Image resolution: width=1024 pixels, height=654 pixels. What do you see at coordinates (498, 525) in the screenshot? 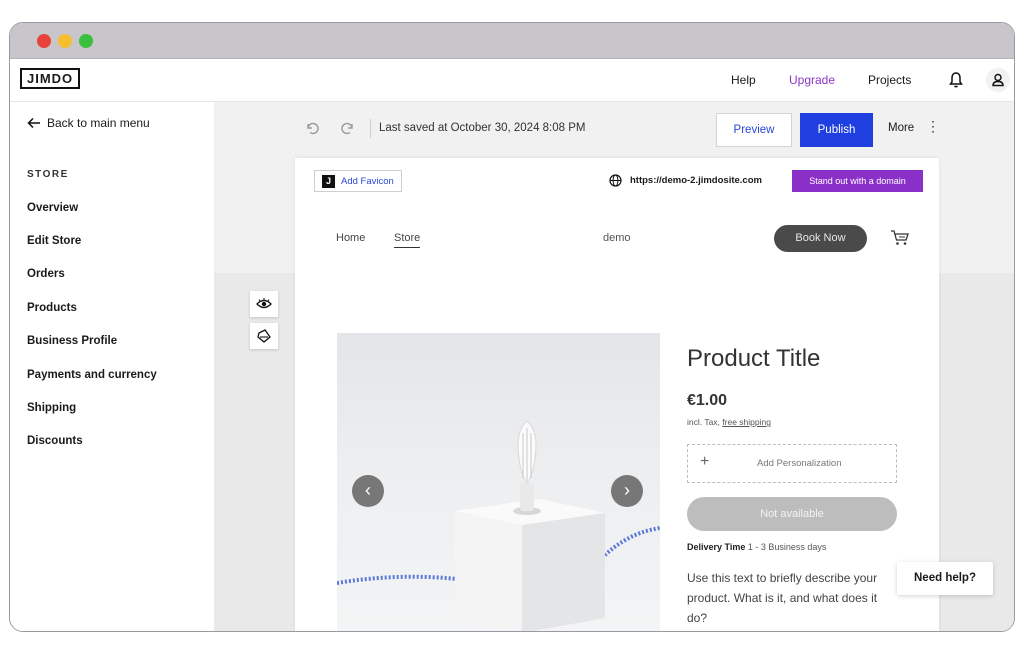
I see `lamp-photo-illustration` at bounding box center [498, 525].